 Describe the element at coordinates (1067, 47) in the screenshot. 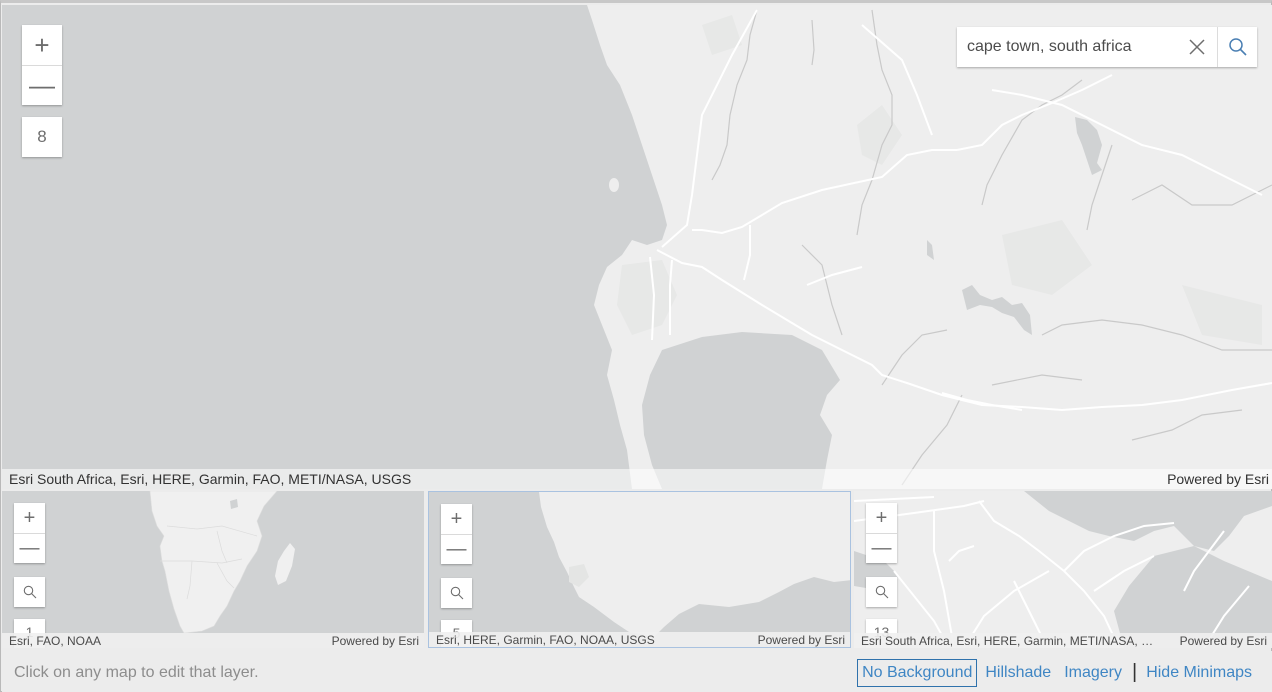

I see `search-input` at that location.